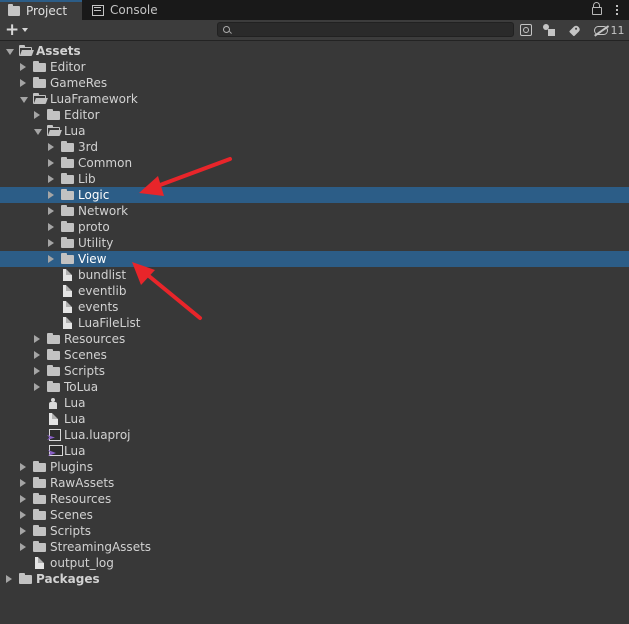  I want to click on tree-folder-row: StreamingAssets, so click(314, 547).